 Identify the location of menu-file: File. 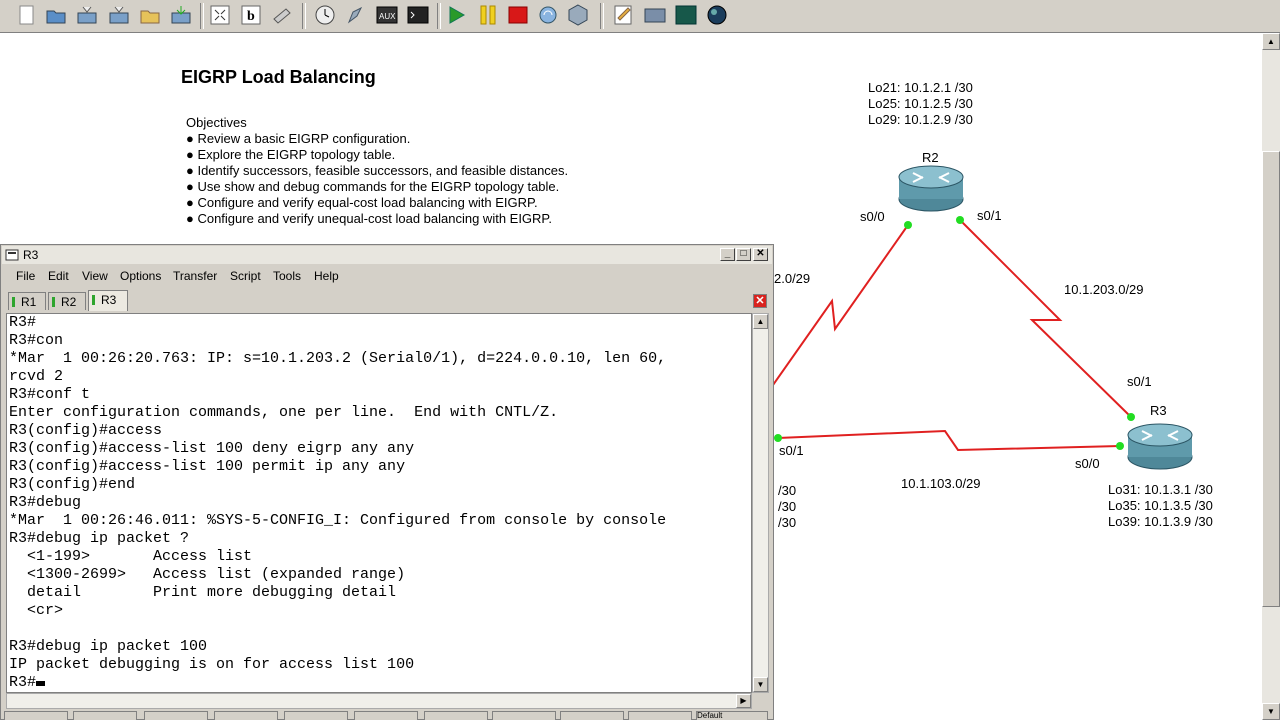
(25, 276).